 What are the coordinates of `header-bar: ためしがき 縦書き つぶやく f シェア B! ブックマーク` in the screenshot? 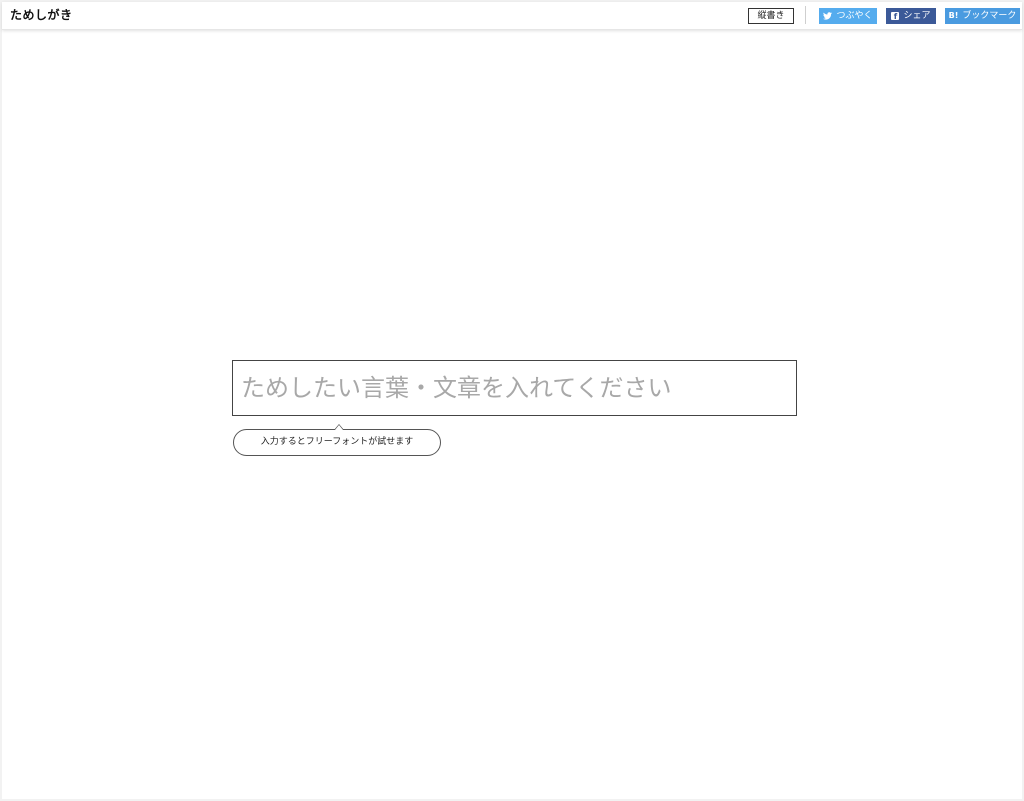 It's located at (512, 16).